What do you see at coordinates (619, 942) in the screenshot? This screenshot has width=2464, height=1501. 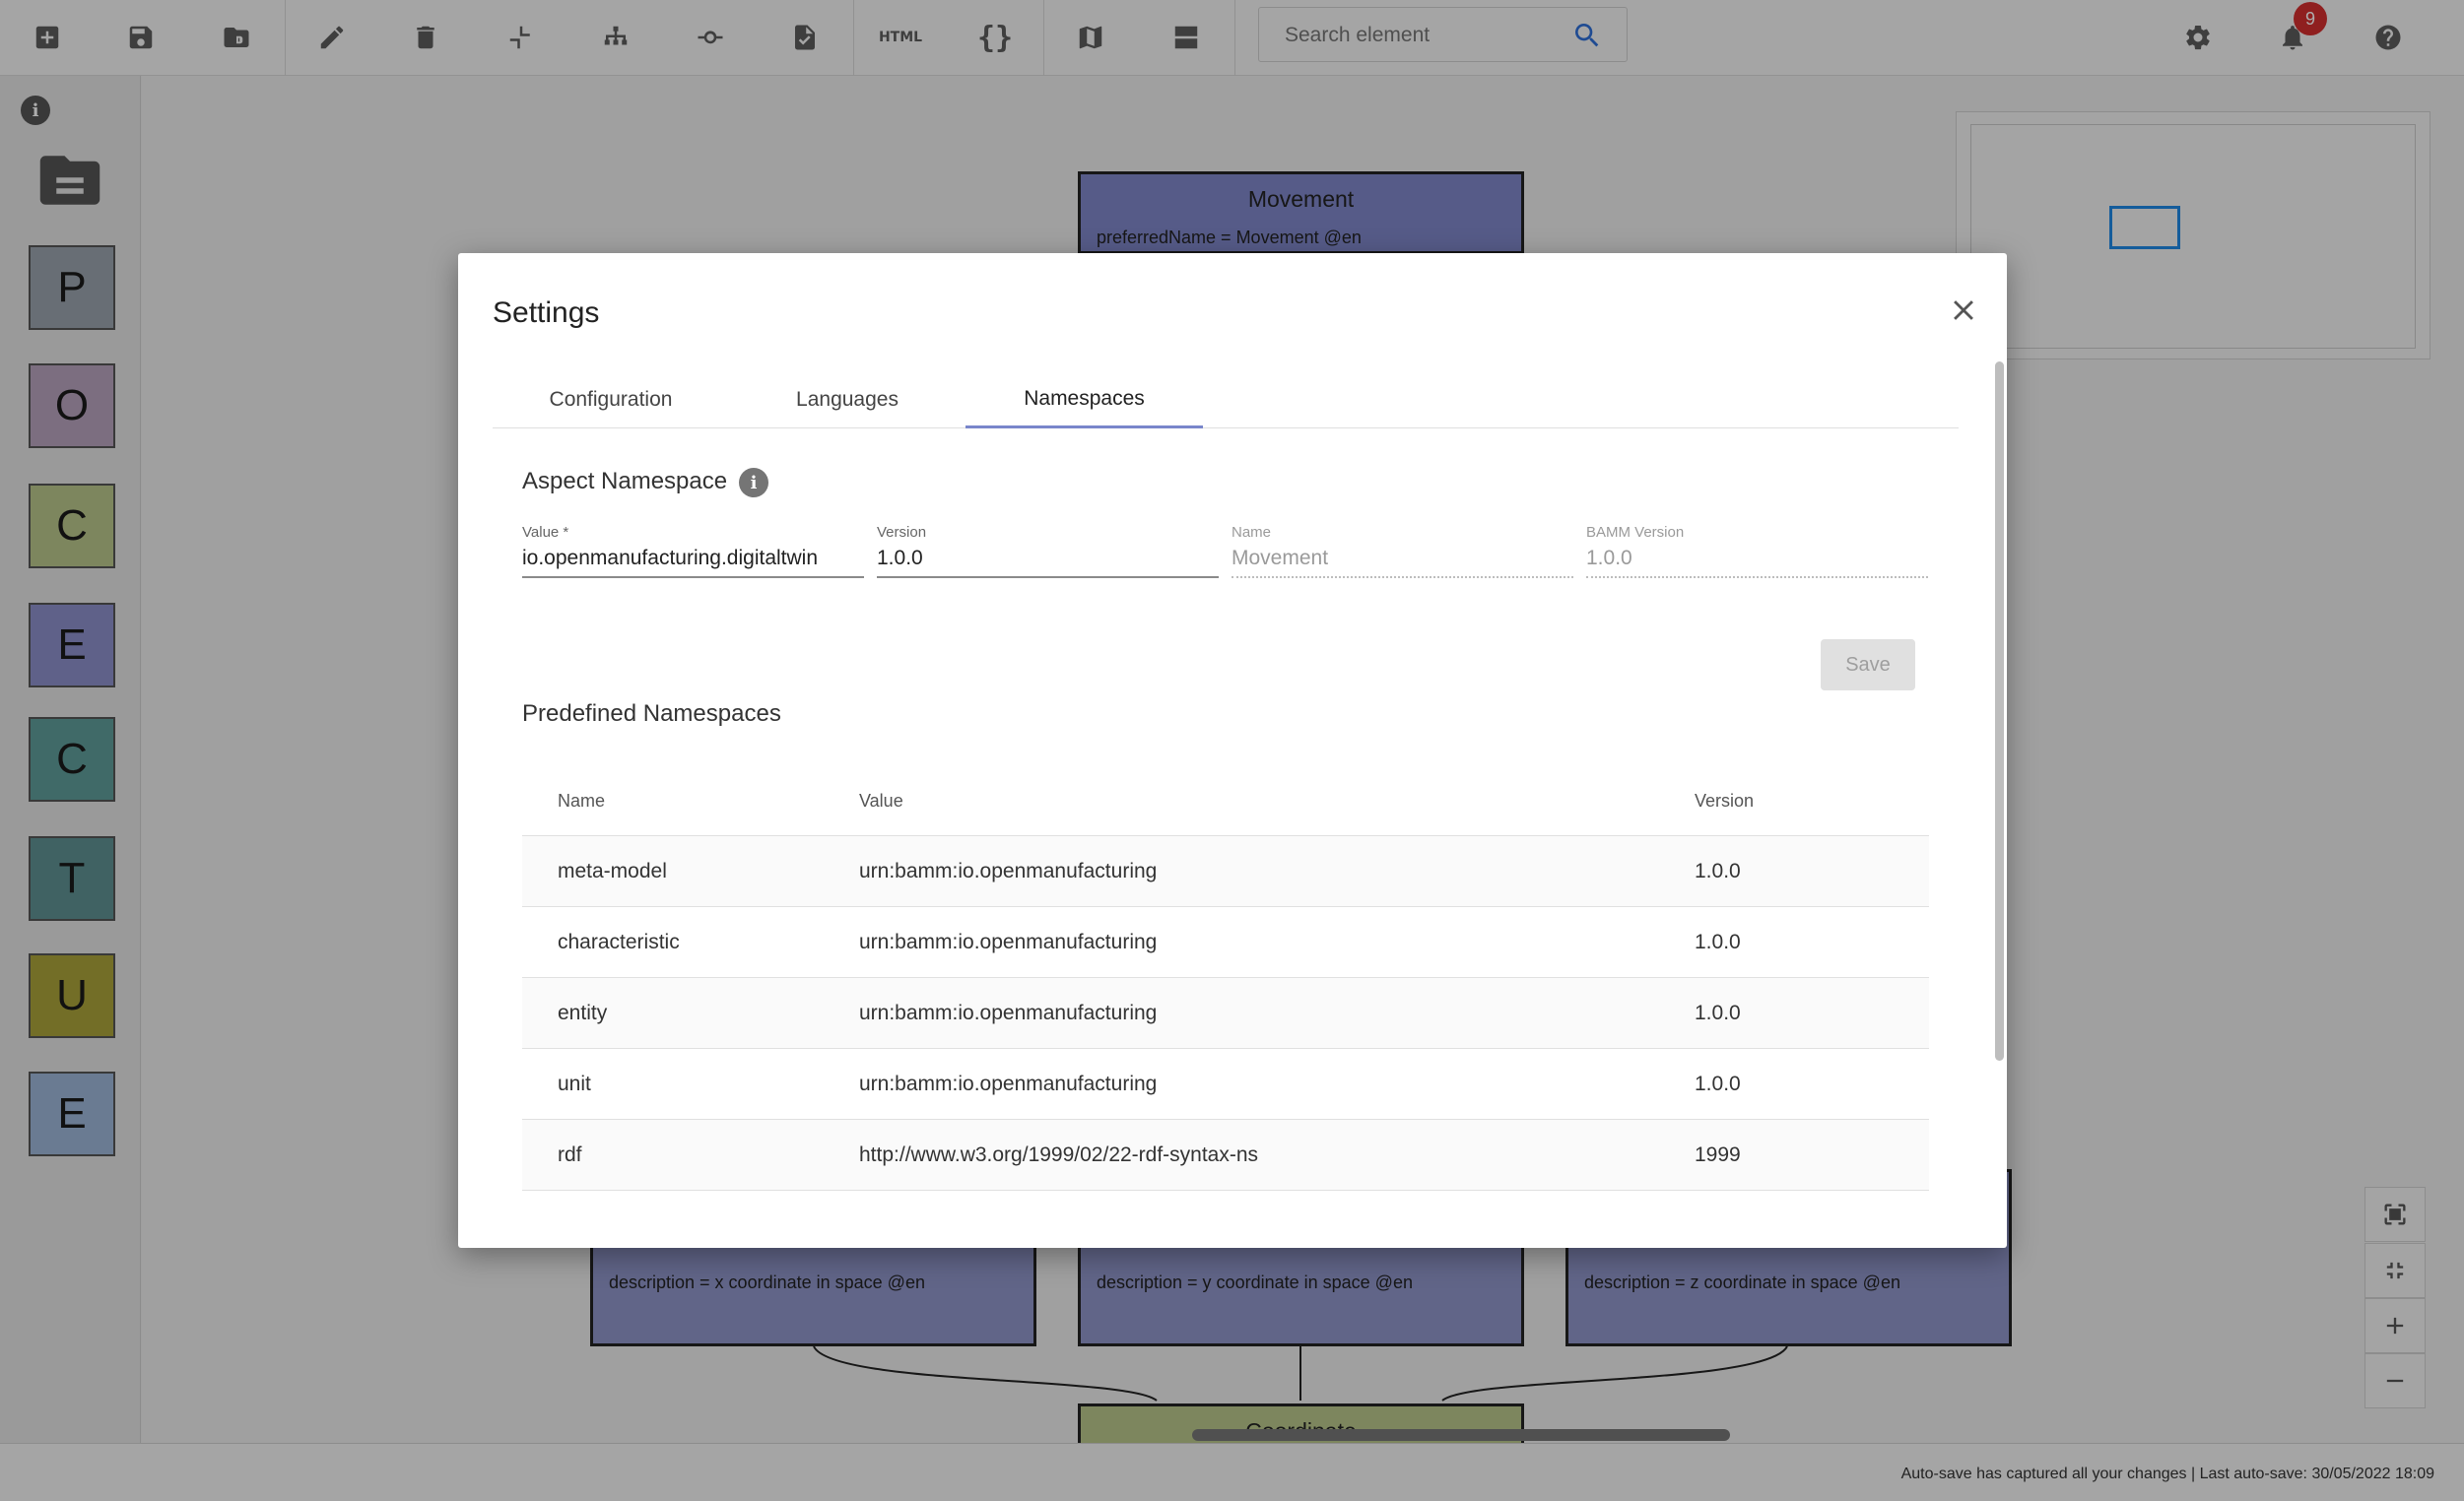 I see `row-name: characteristic` at bounding box center [619, 942].